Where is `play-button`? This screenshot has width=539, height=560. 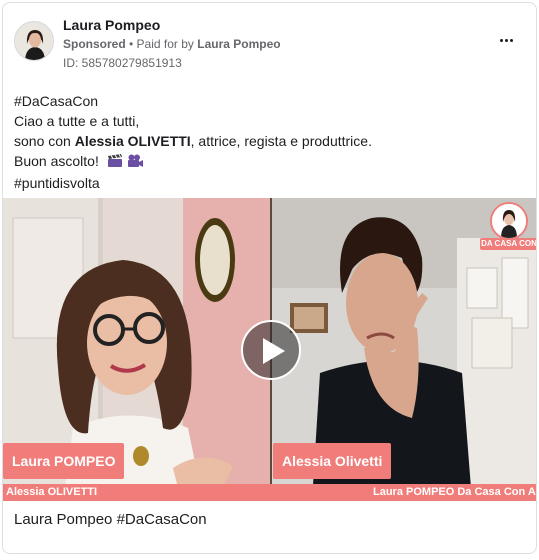 play-button is located at coordinates (271, 350).